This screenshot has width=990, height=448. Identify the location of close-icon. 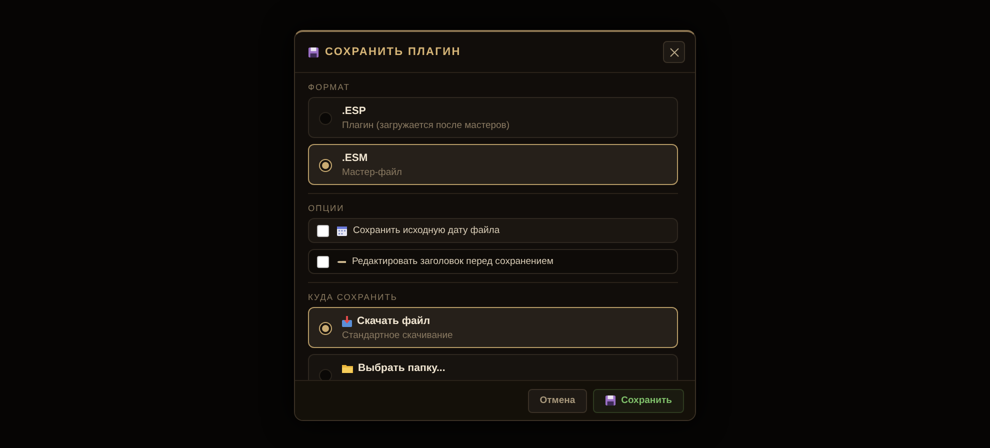
(674, 52).